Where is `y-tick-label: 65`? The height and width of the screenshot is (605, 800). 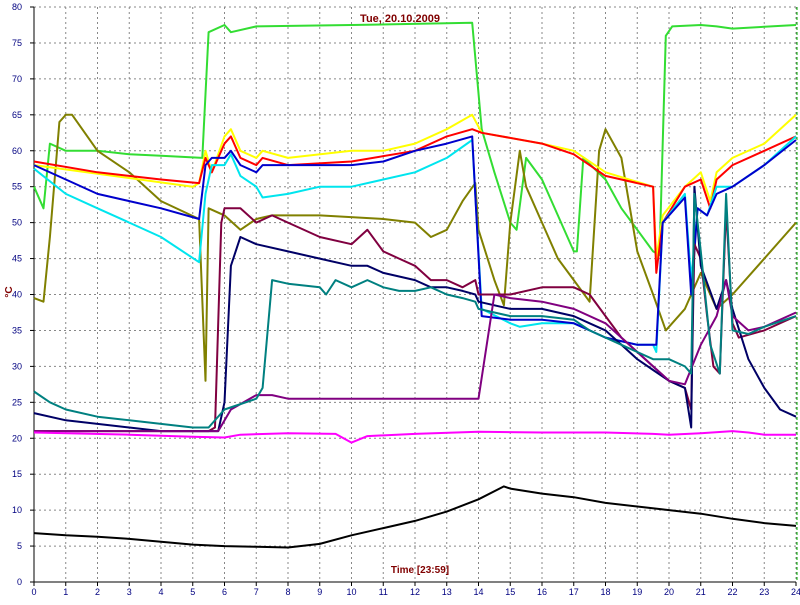 y-tick-label: 65 is located at coordinates (17, 115).